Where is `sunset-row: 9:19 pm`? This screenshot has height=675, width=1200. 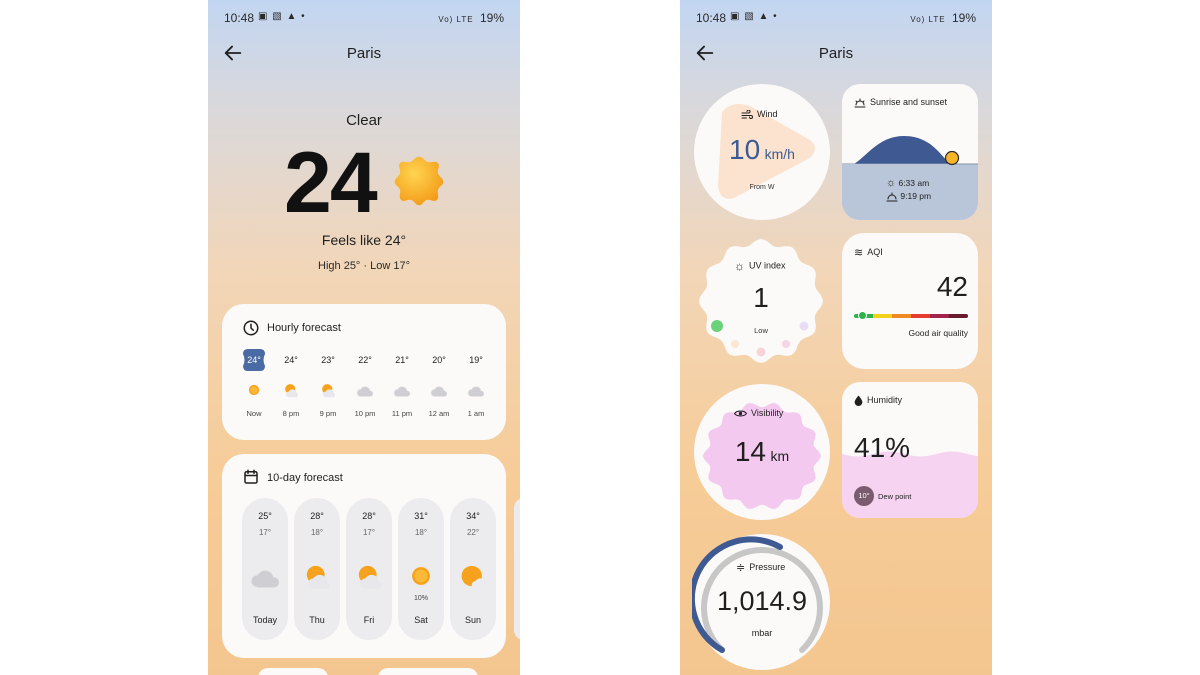 sunset-row: 9:19 pm is located at coordinates (908, 196).